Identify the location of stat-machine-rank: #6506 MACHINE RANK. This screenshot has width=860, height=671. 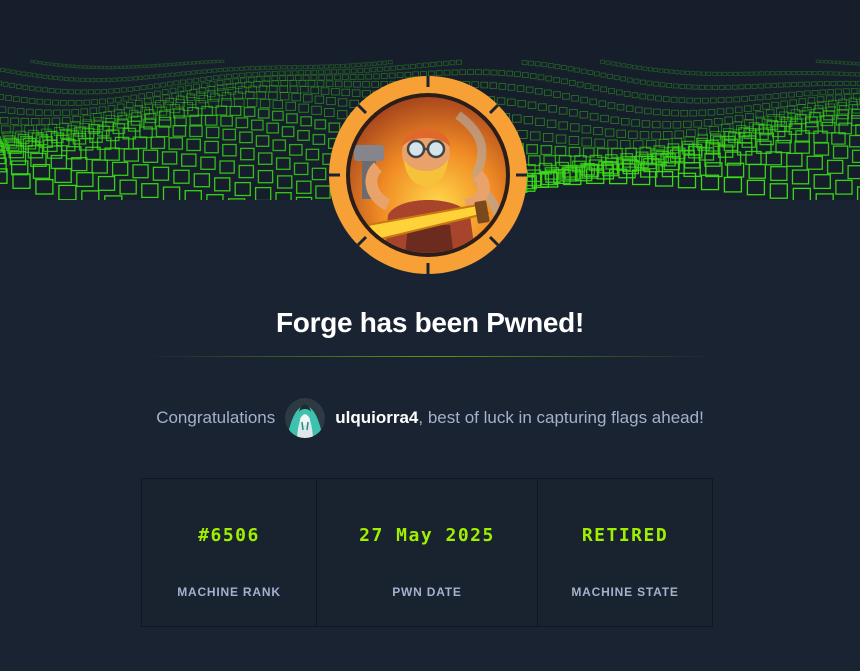
(229, 552).